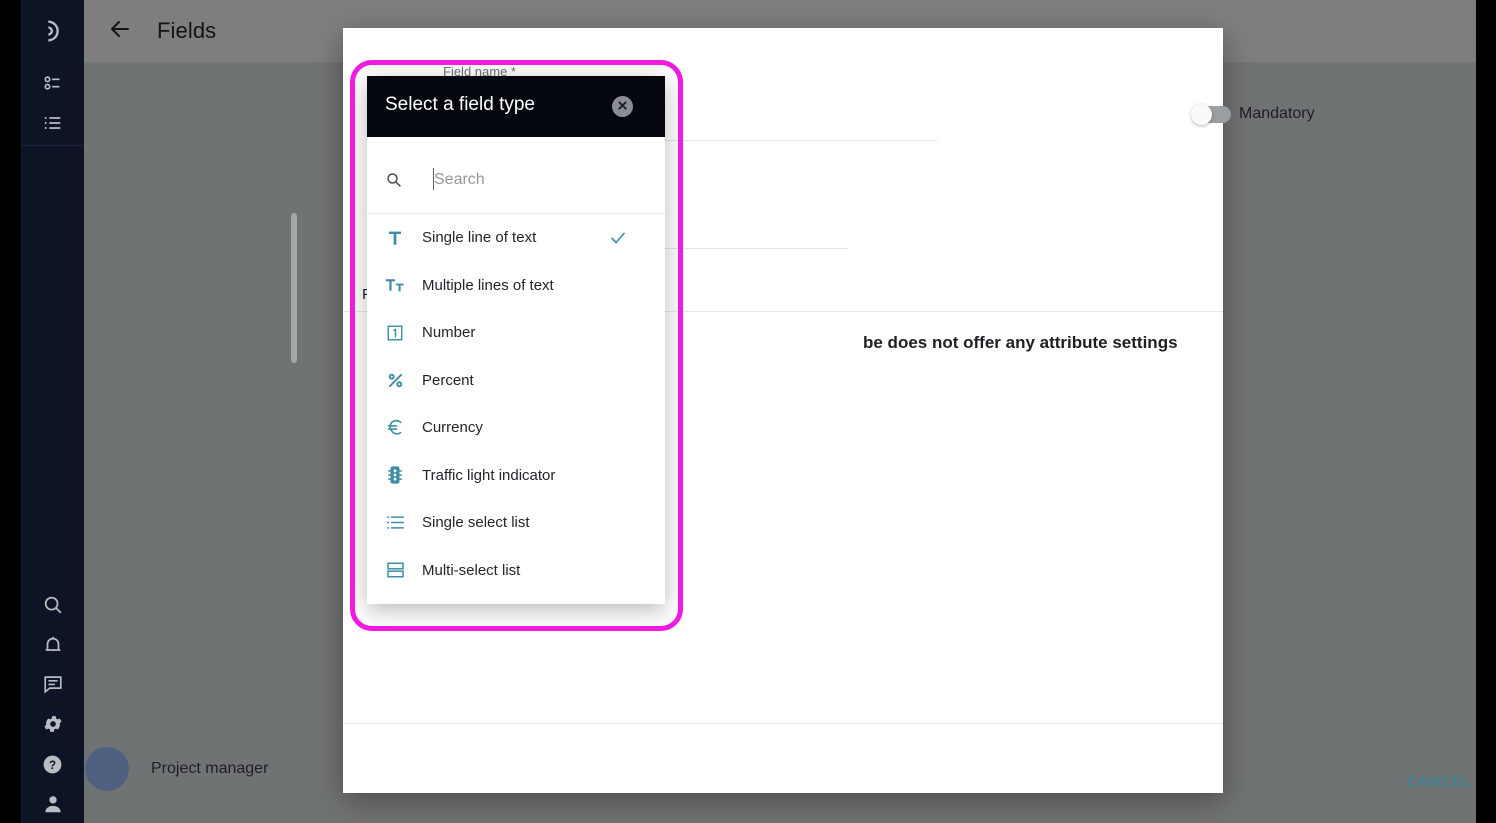 This screenshot has width=1496, height=823. I want to click on field-type-option-percent: Percent, so click(516, 381).